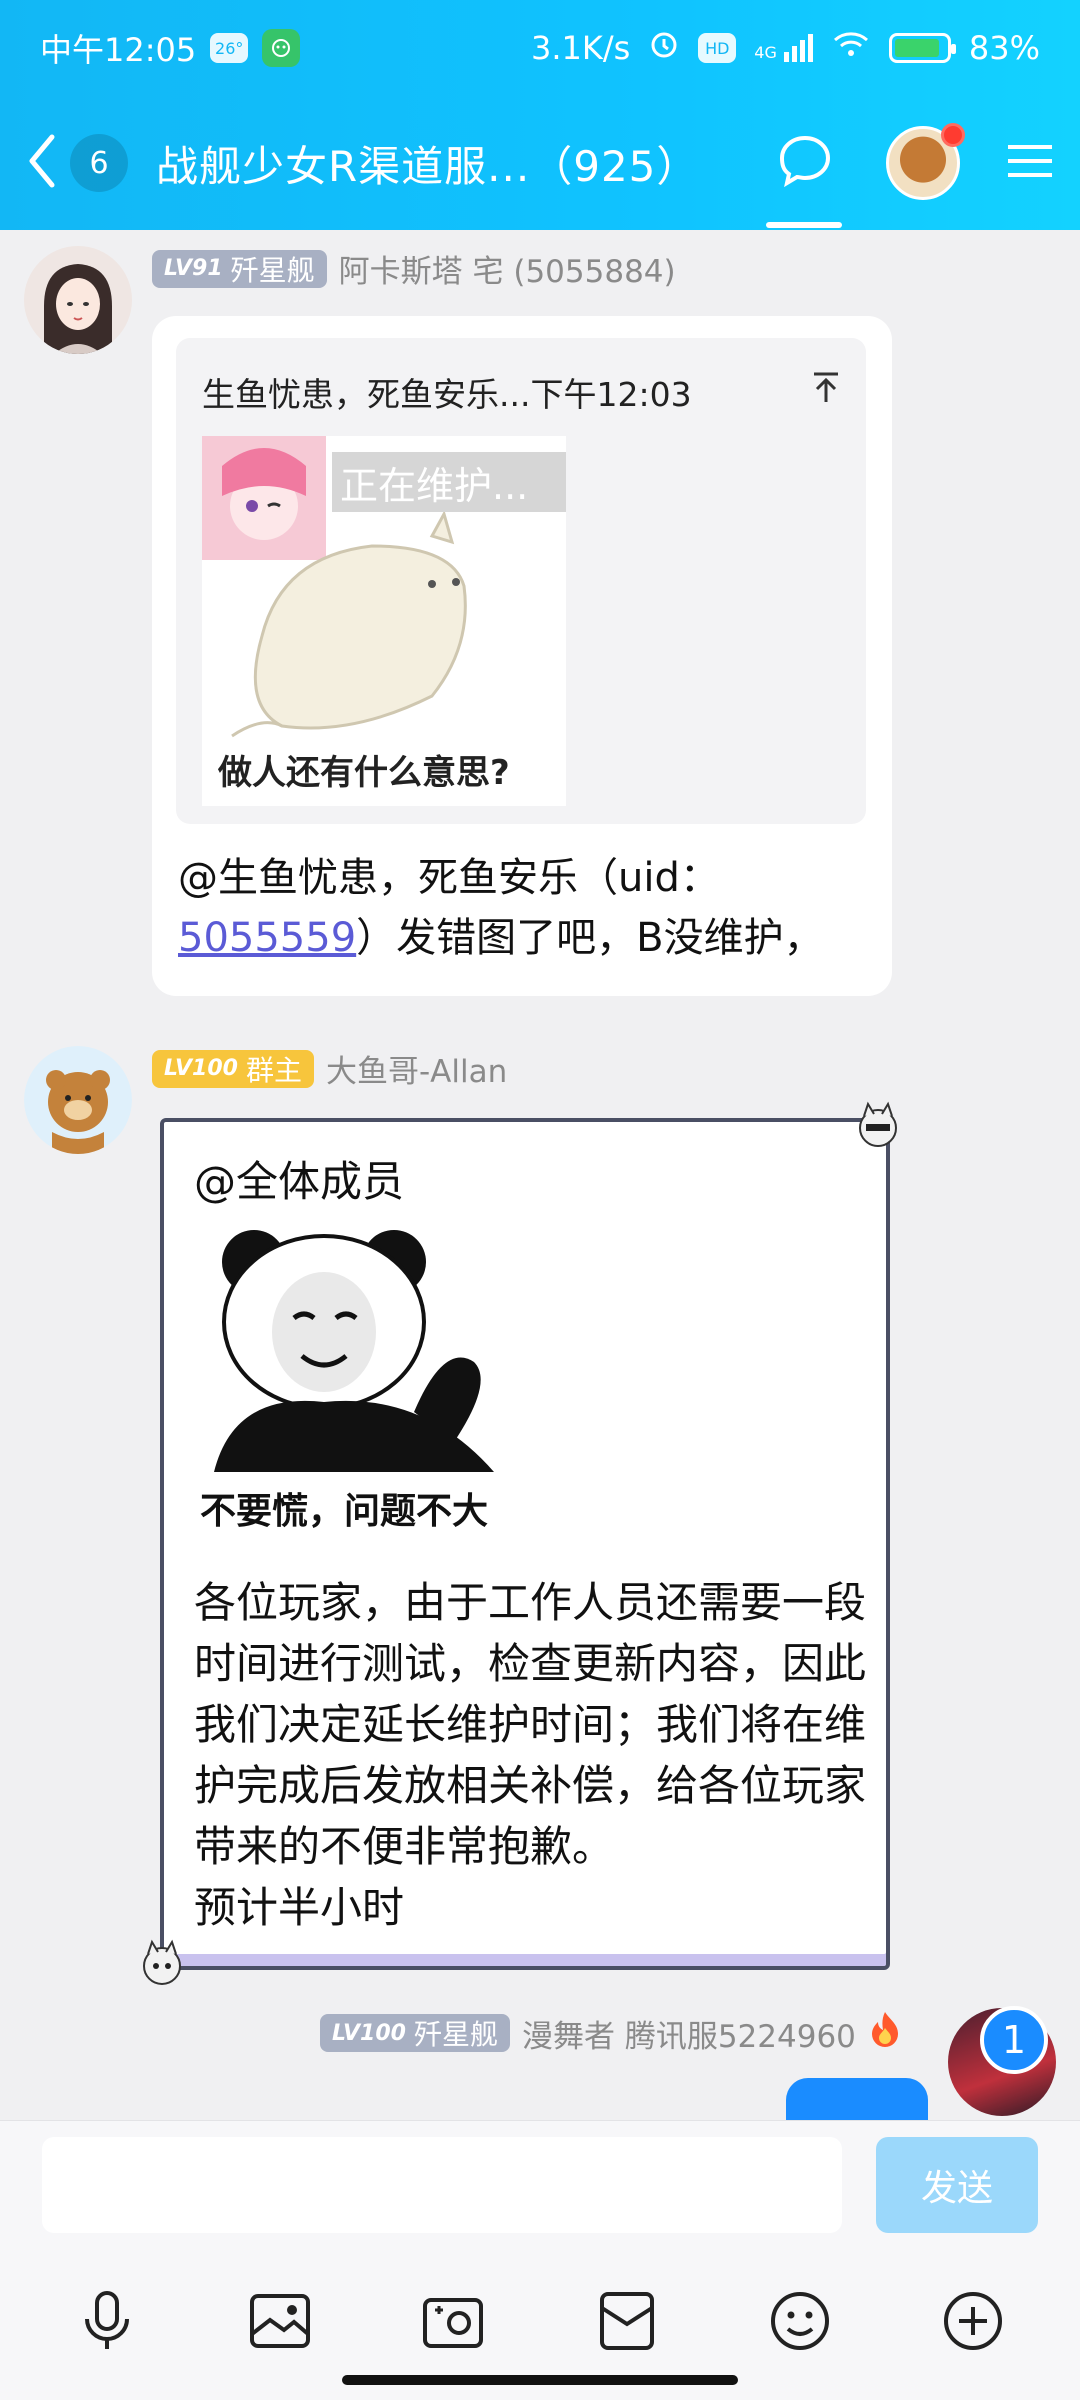 This screenshot has width=1080, height=2400. Describe the element at coordinates (540, 2260) in the screenshot. I see `input-bar: 发送` at that location.